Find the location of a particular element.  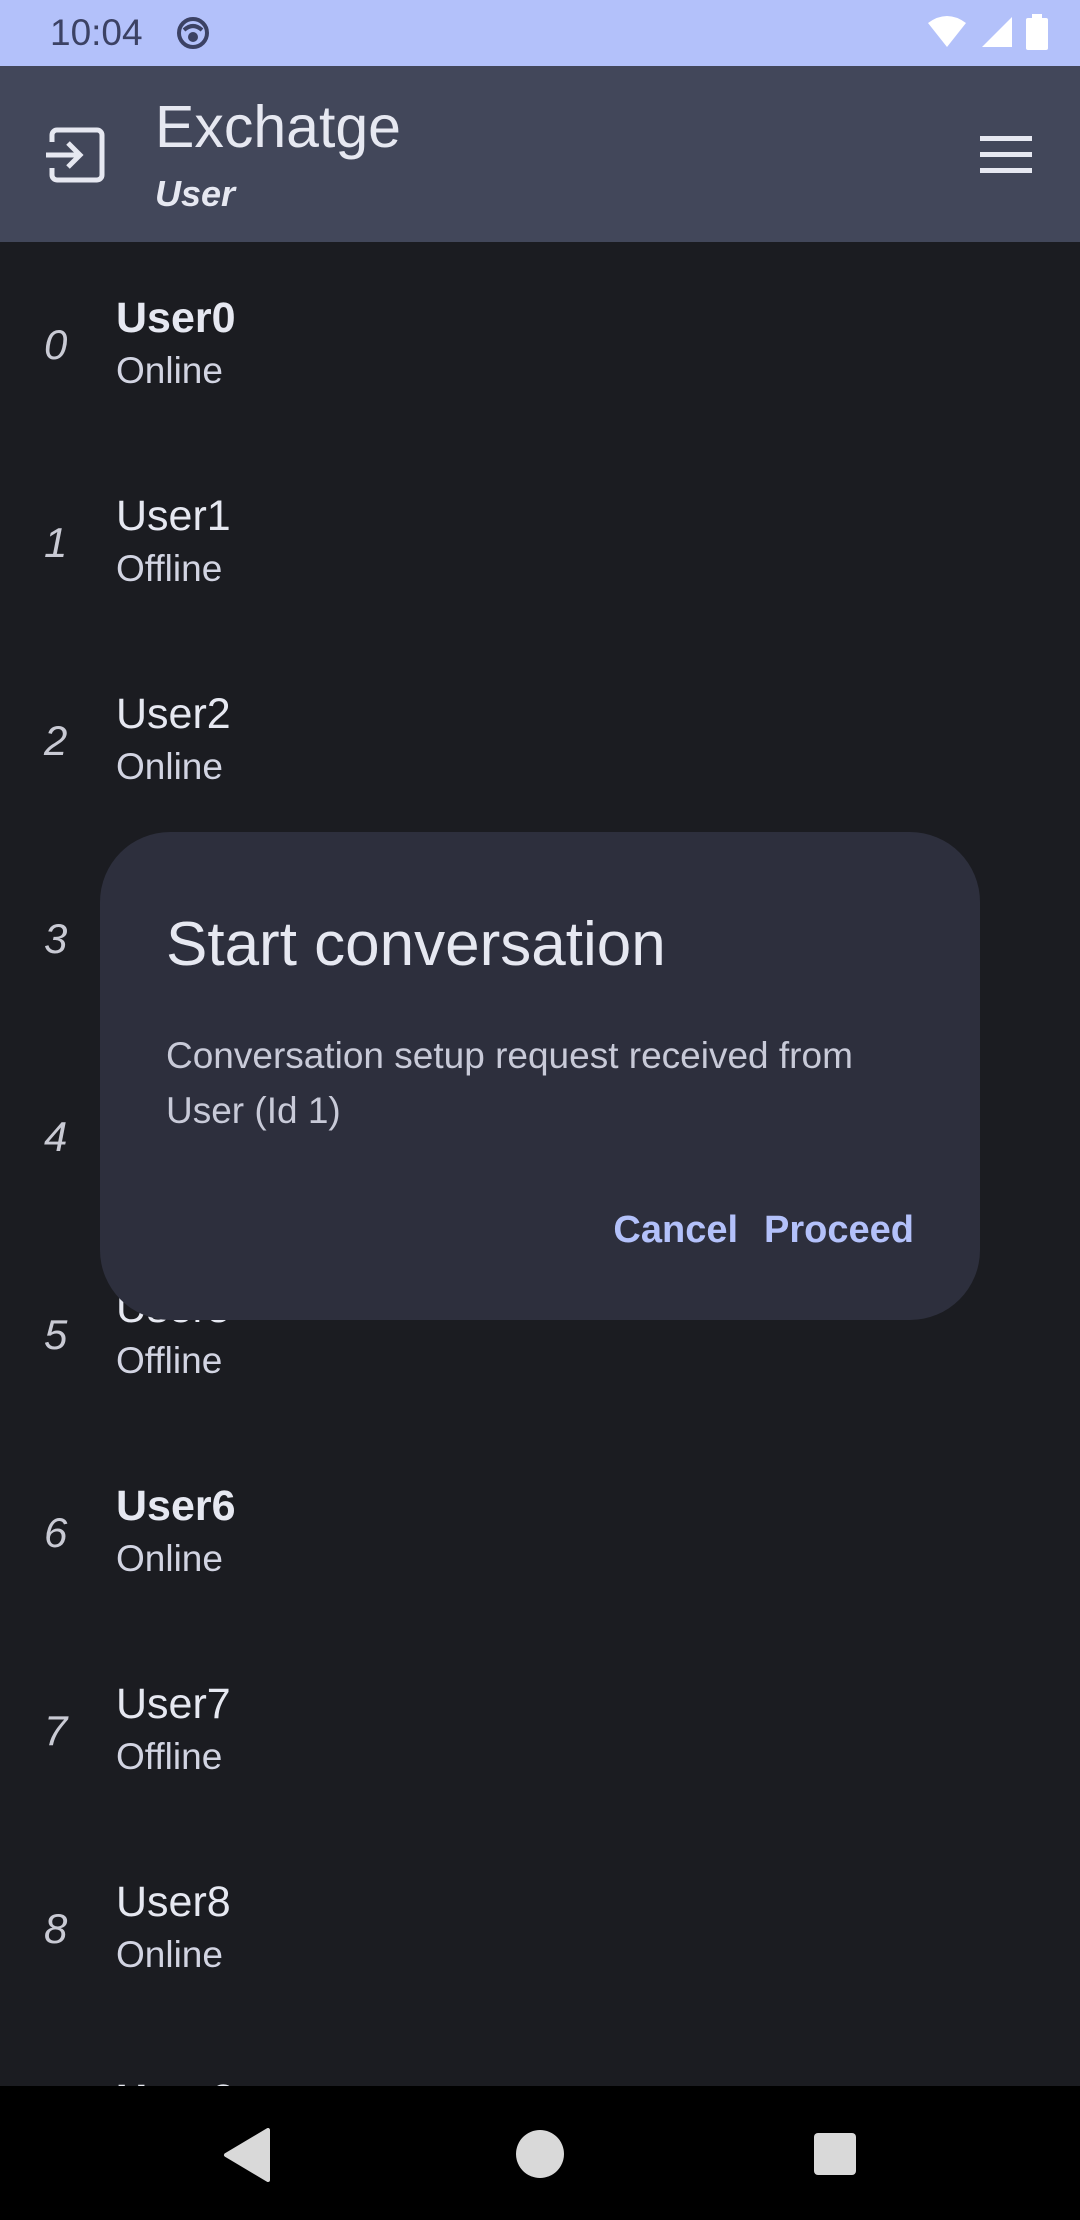

home-icon is located at coordinates (540, 2154).